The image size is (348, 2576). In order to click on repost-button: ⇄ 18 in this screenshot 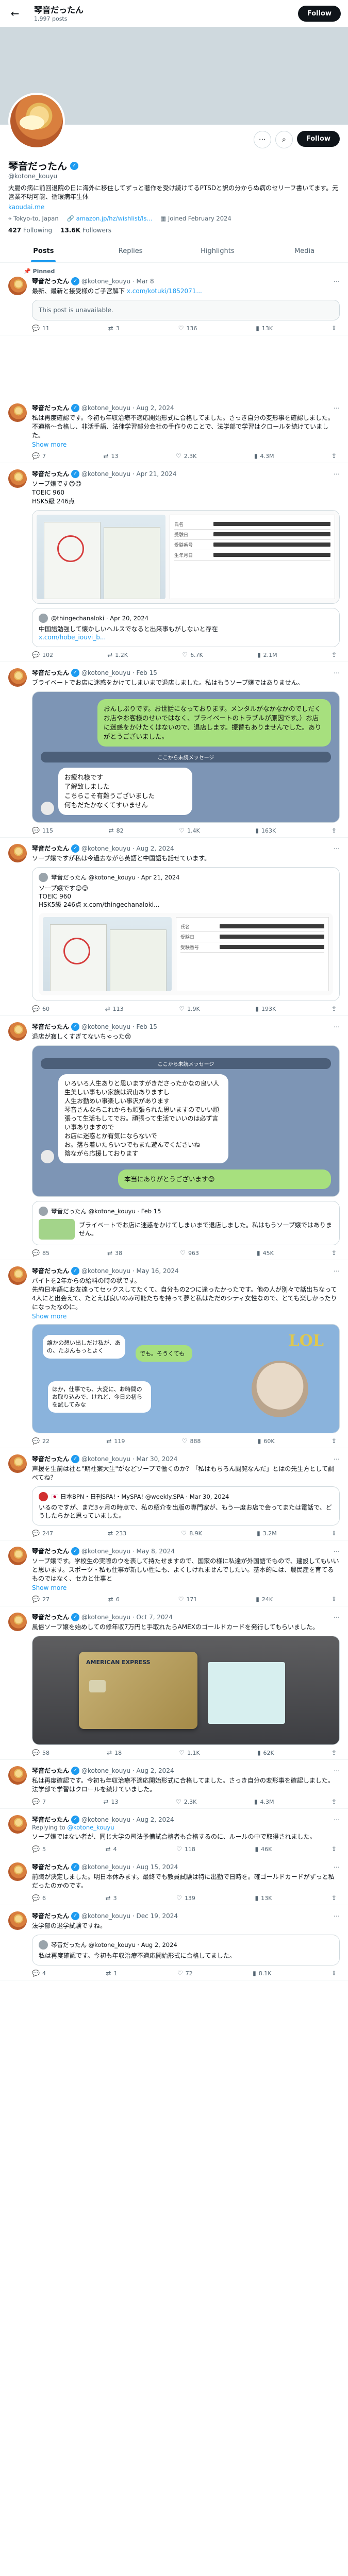, I will do `click(114, 1752)`.